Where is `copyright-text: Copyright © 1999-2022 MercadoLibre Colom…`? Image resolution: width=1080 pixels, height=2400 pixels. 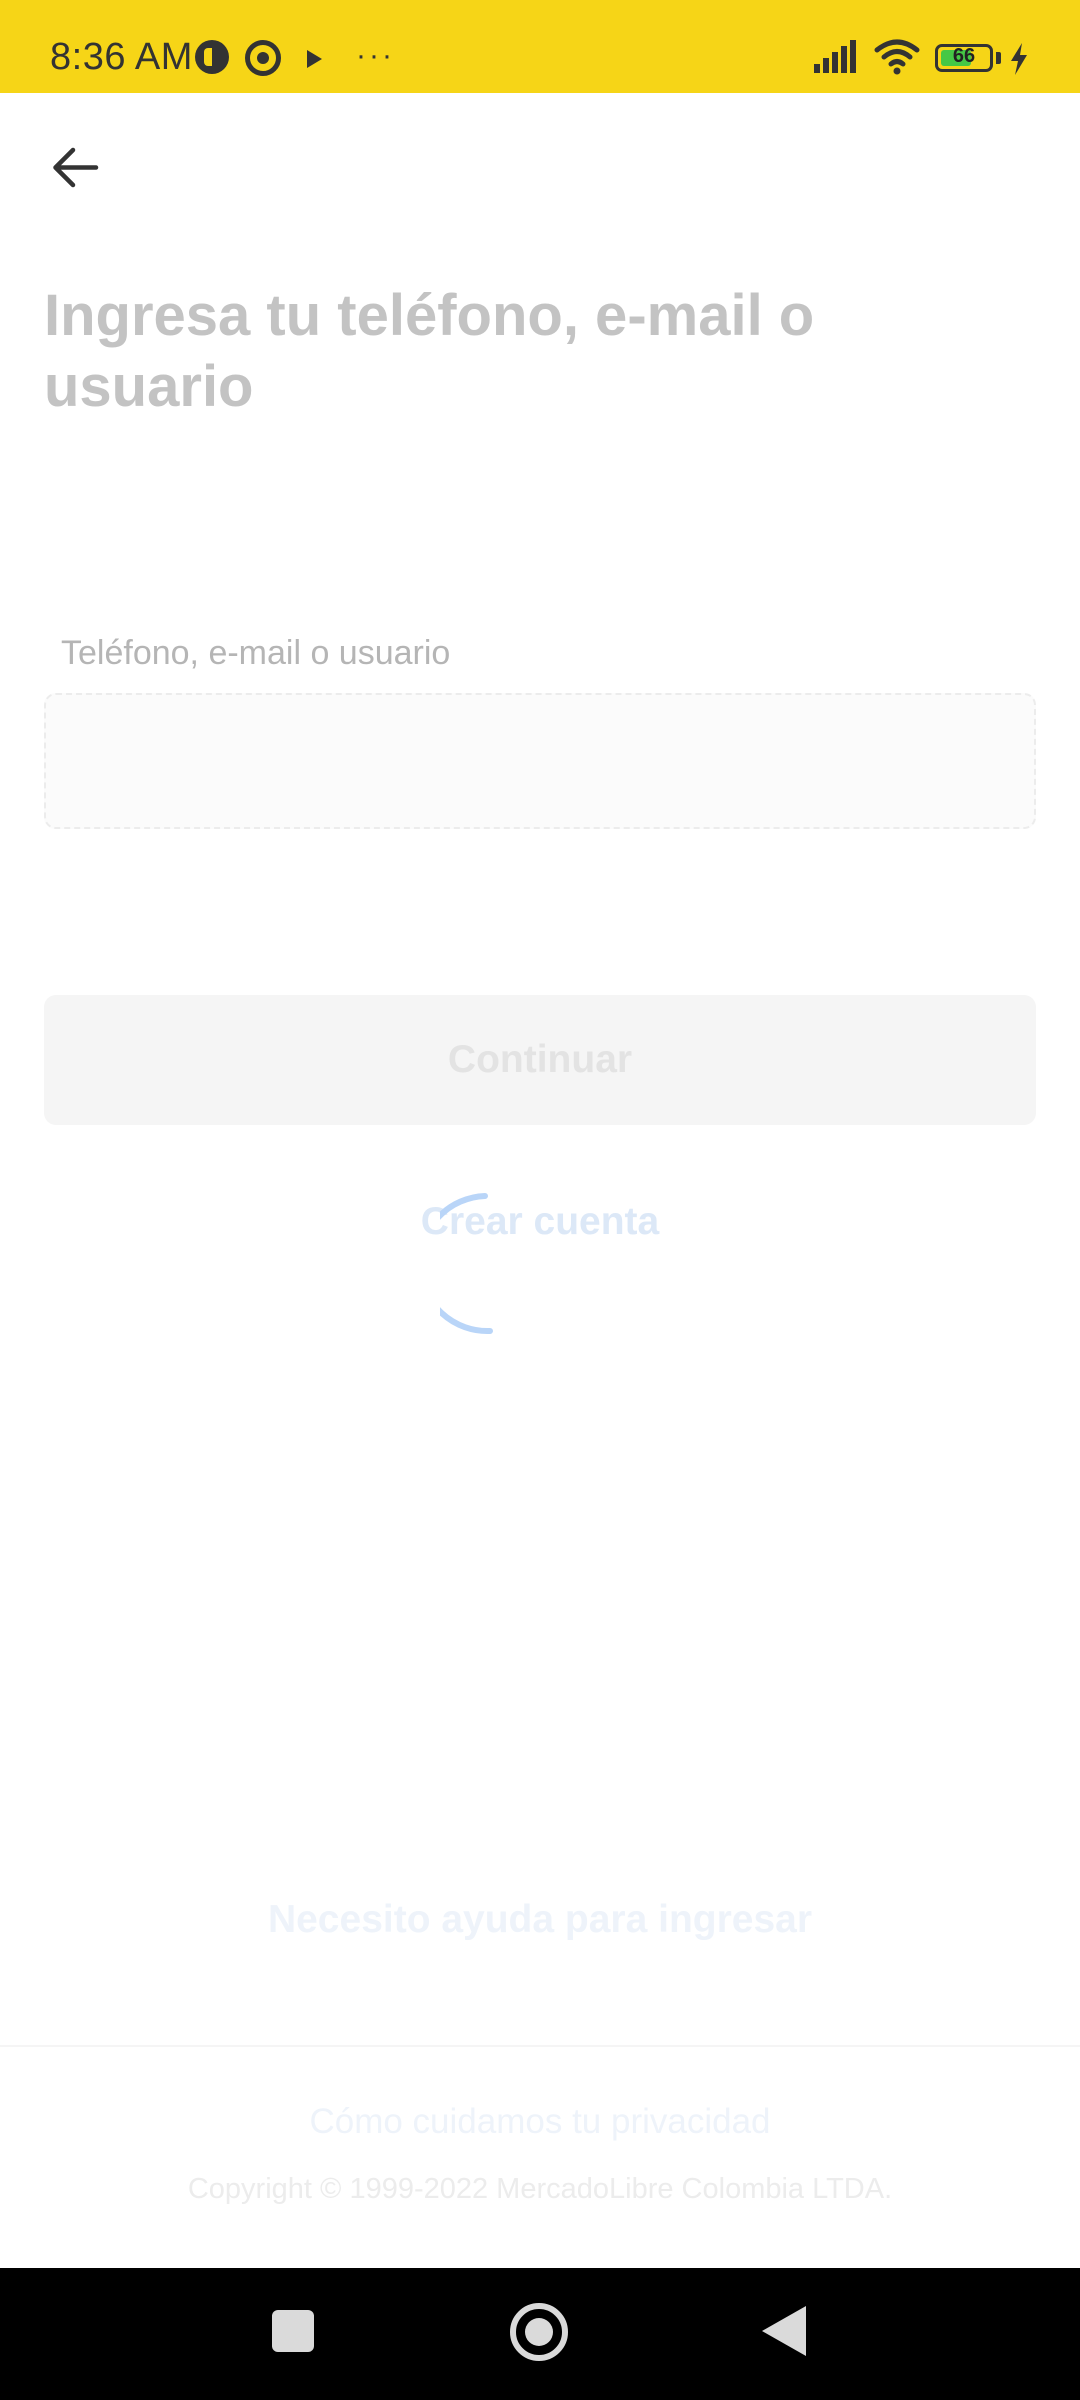 copyright-text: Copyright © 1999-2022 MercadoLibre Colom… is located at coordinates (540, 2189).